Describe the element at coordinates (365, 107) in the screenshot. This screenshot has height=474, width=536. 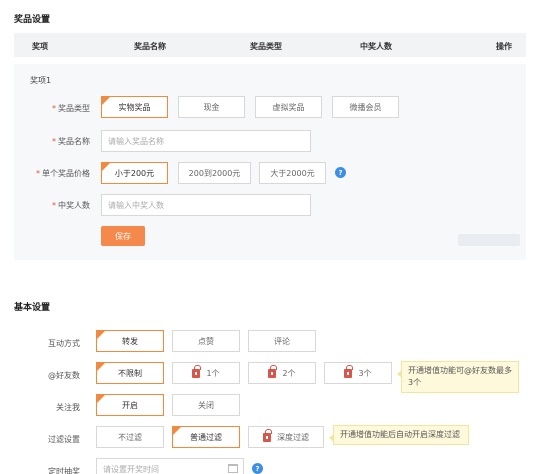
I see `prize-type-membership-option: 微播会员` at that location.